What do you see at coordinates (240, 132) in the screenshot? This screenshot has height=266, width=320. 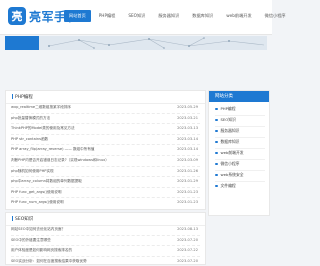 I see `sidebar-item-server: 服务器知识` at bounding box center [240, 132].